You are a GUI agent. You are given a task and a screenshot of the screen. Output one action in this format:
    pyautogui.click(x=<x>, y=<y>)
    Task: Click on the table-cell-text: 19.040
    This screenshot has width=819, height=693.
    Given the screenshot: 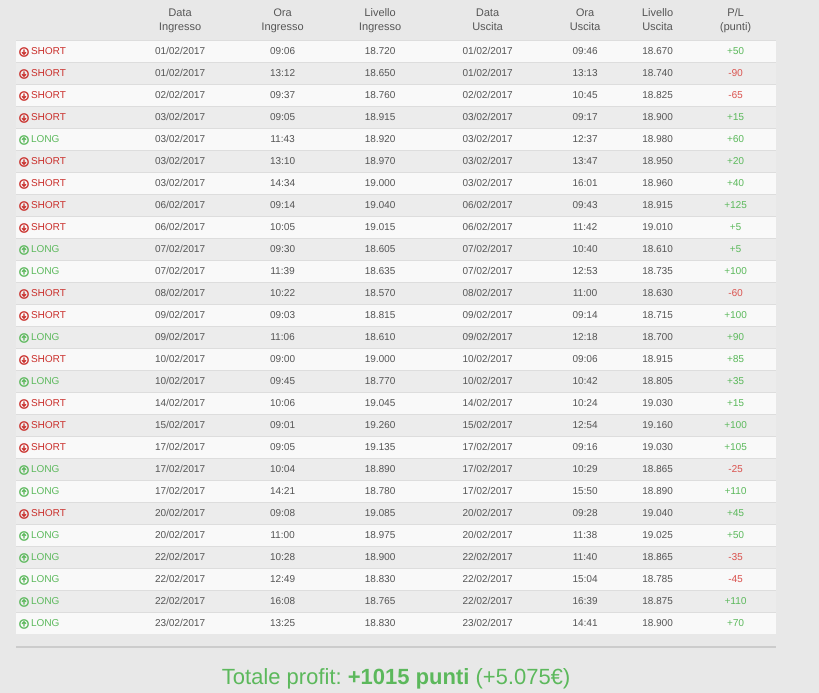 What is the action you would take?
    pyautogui.click(x=380, y=206)
    